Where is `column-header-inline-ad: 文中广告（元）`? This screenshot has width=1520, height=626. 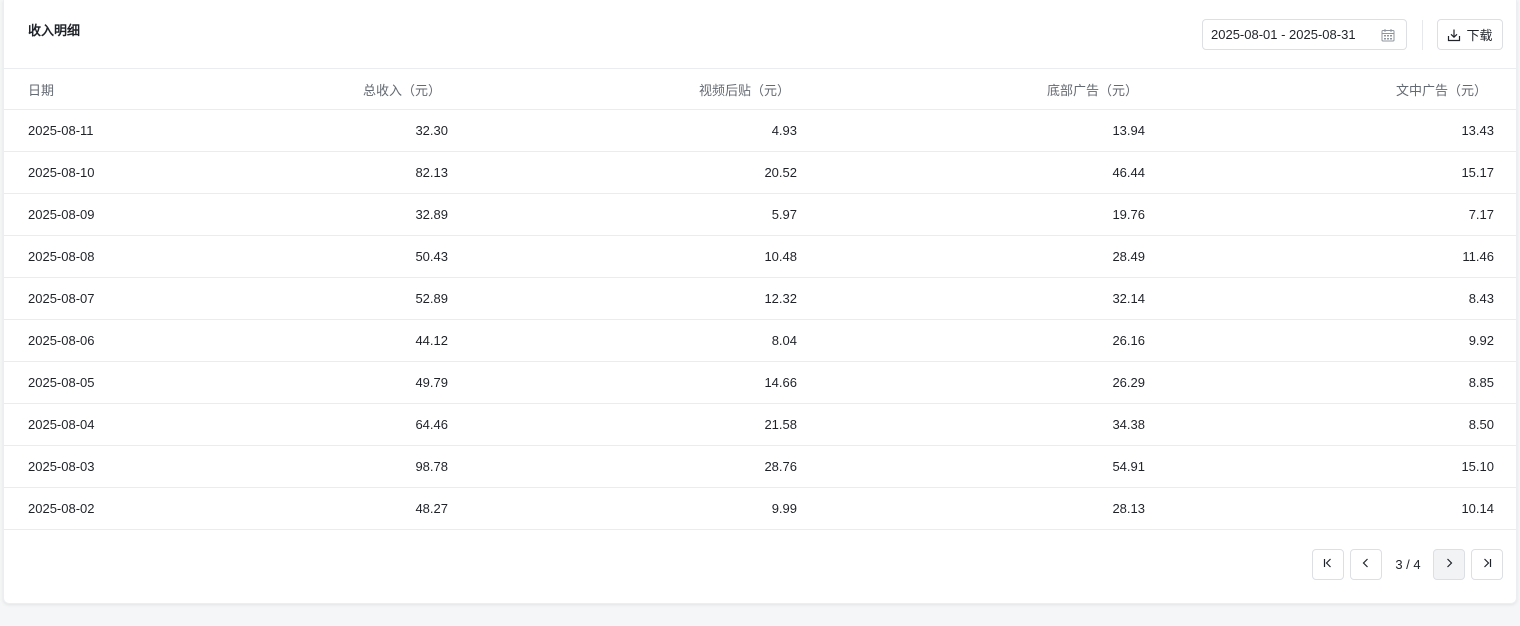
column-header-inline-ad: 文中广告（元） is located at coordinates (1441, 90).